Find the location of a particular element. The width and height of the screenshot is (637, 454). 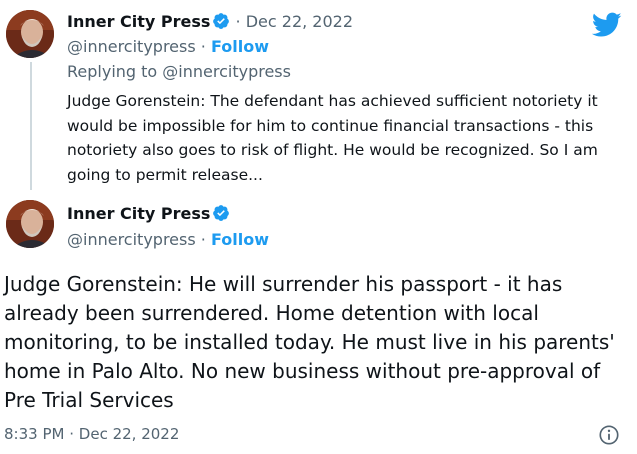

main-avatar is located at coordinates (30, 224).